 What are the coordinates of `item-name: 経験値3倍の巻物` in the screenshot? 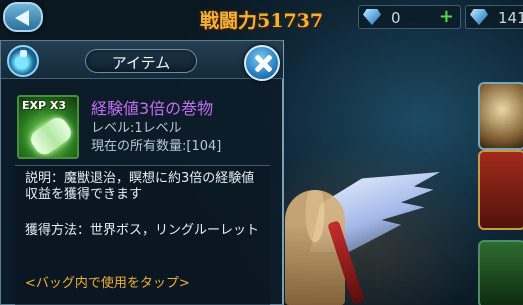 It's located at (152, 108).